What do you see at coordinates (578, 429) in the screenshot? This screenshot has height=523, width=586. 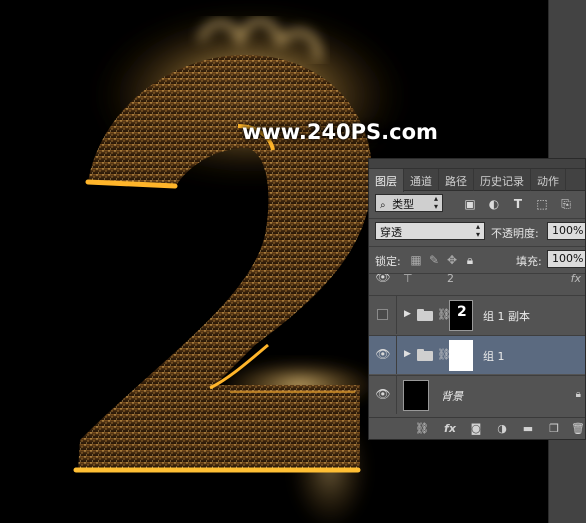 I see `delete-icon: 🗑︎` at bounding box center [578, 429].